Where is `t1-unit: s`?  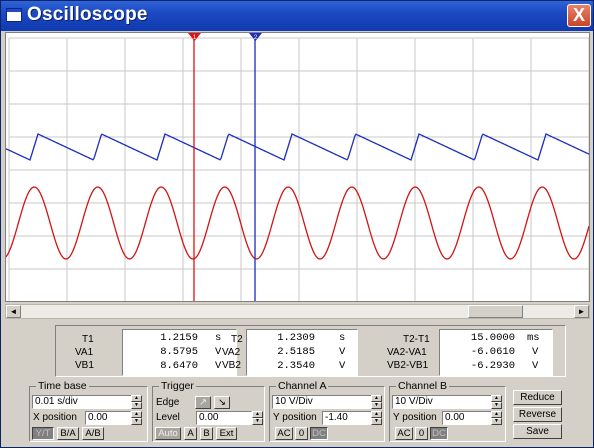
t1-unit: s is located at coordinates (218, 338).